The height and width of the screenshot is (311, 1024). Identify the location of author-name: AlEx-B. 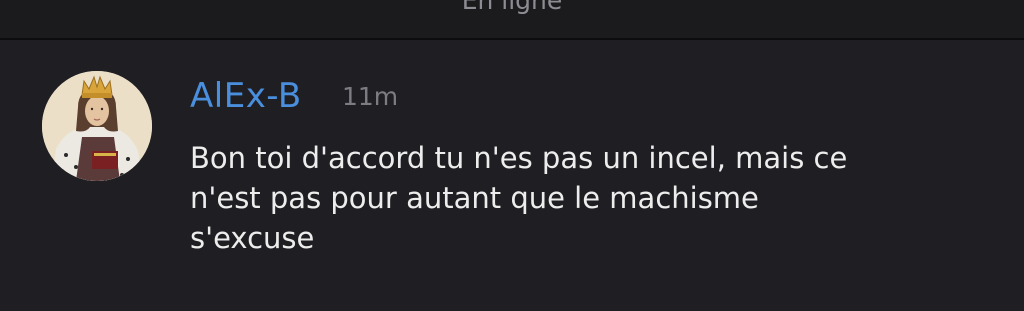
(246, 96).